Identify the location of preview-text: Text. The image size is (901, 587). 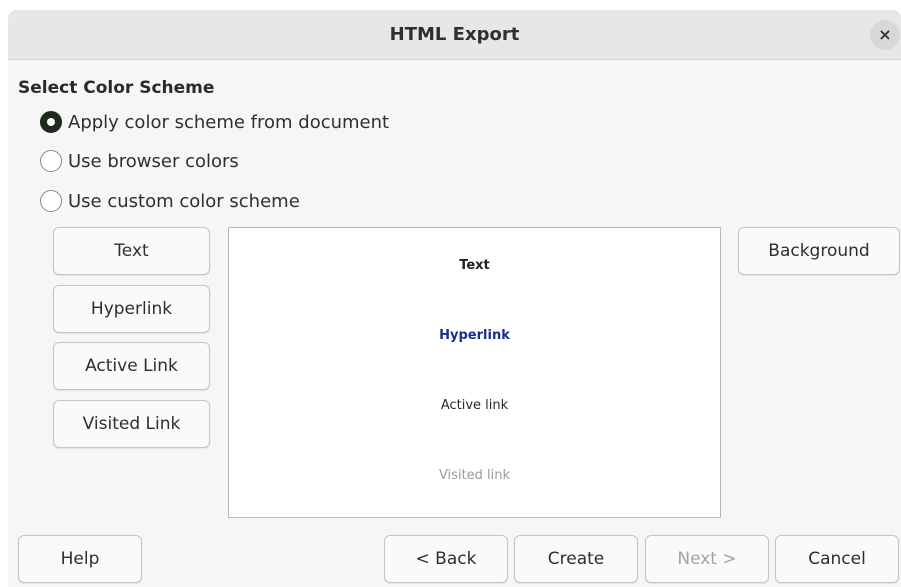
(474, 265).